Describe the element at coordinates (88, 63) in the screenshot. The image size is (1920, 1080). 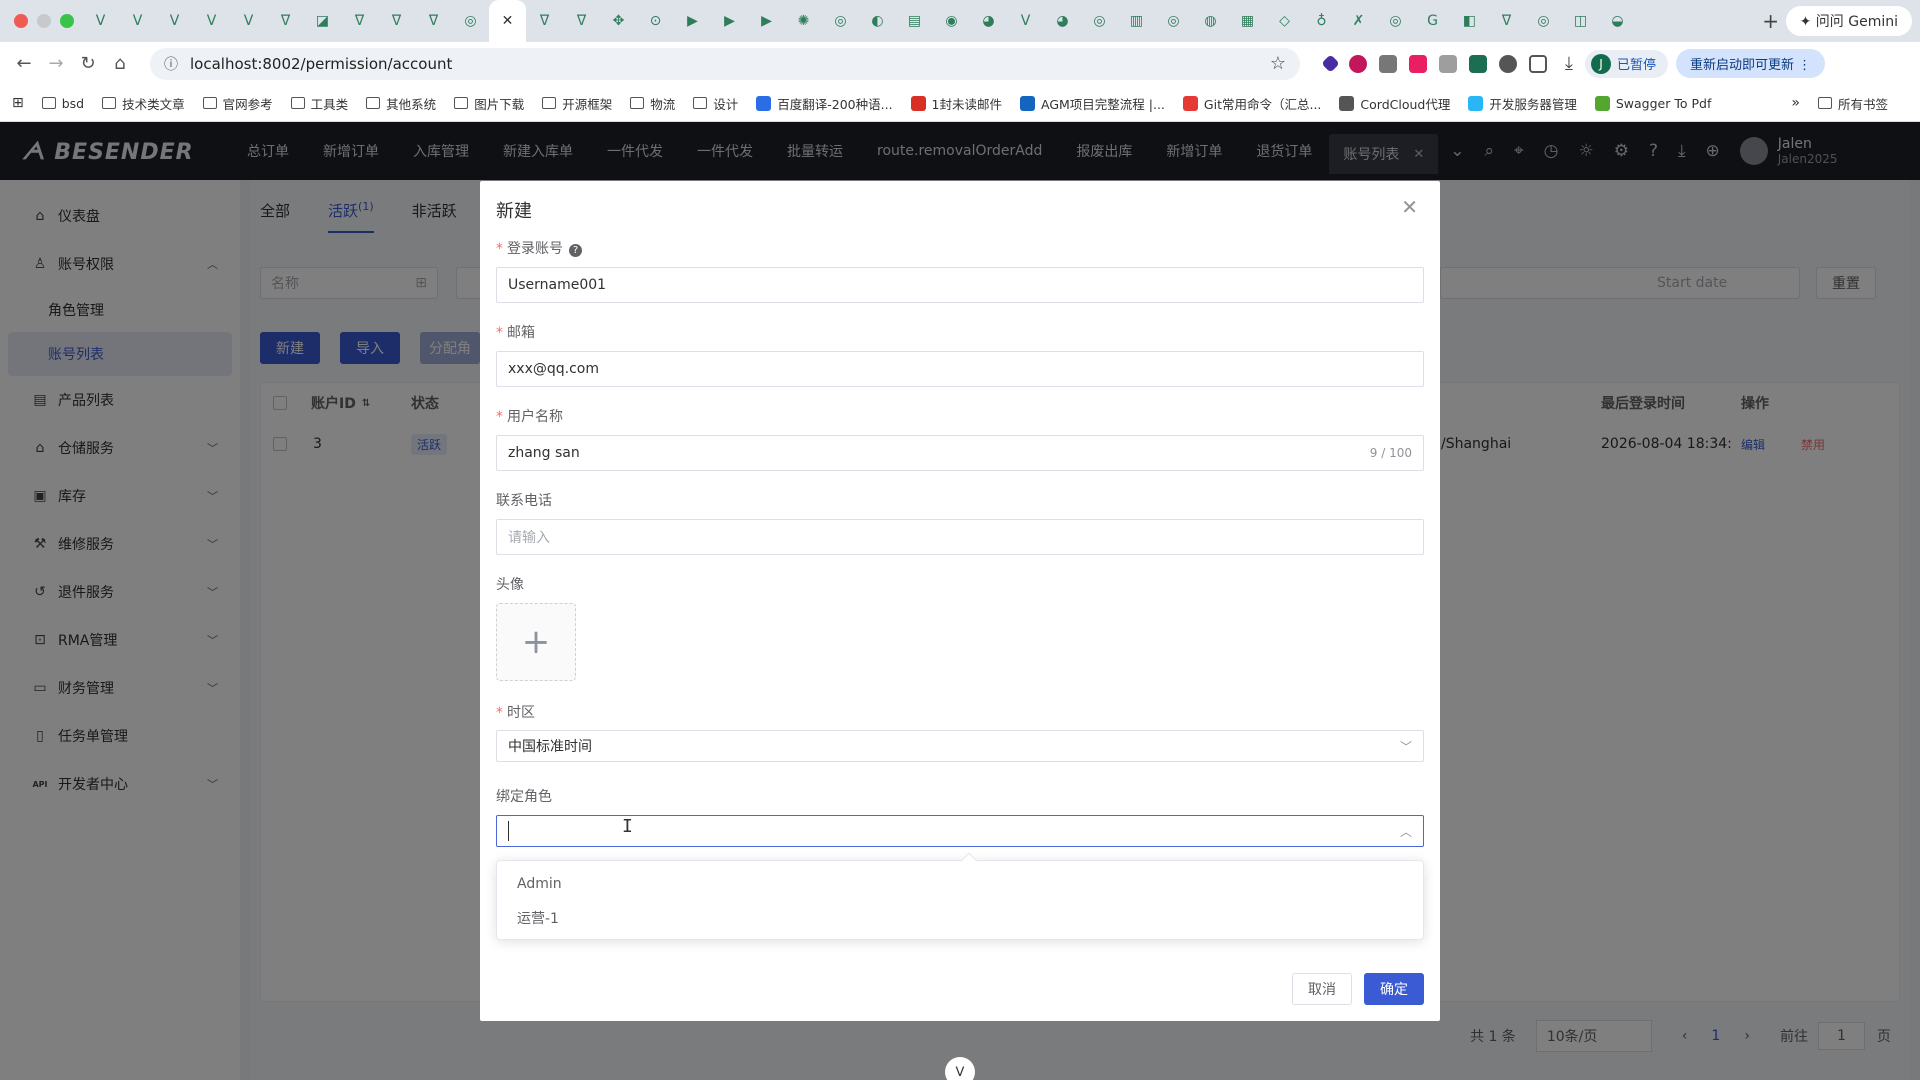
I see `reload-icon: ↻` at that location.